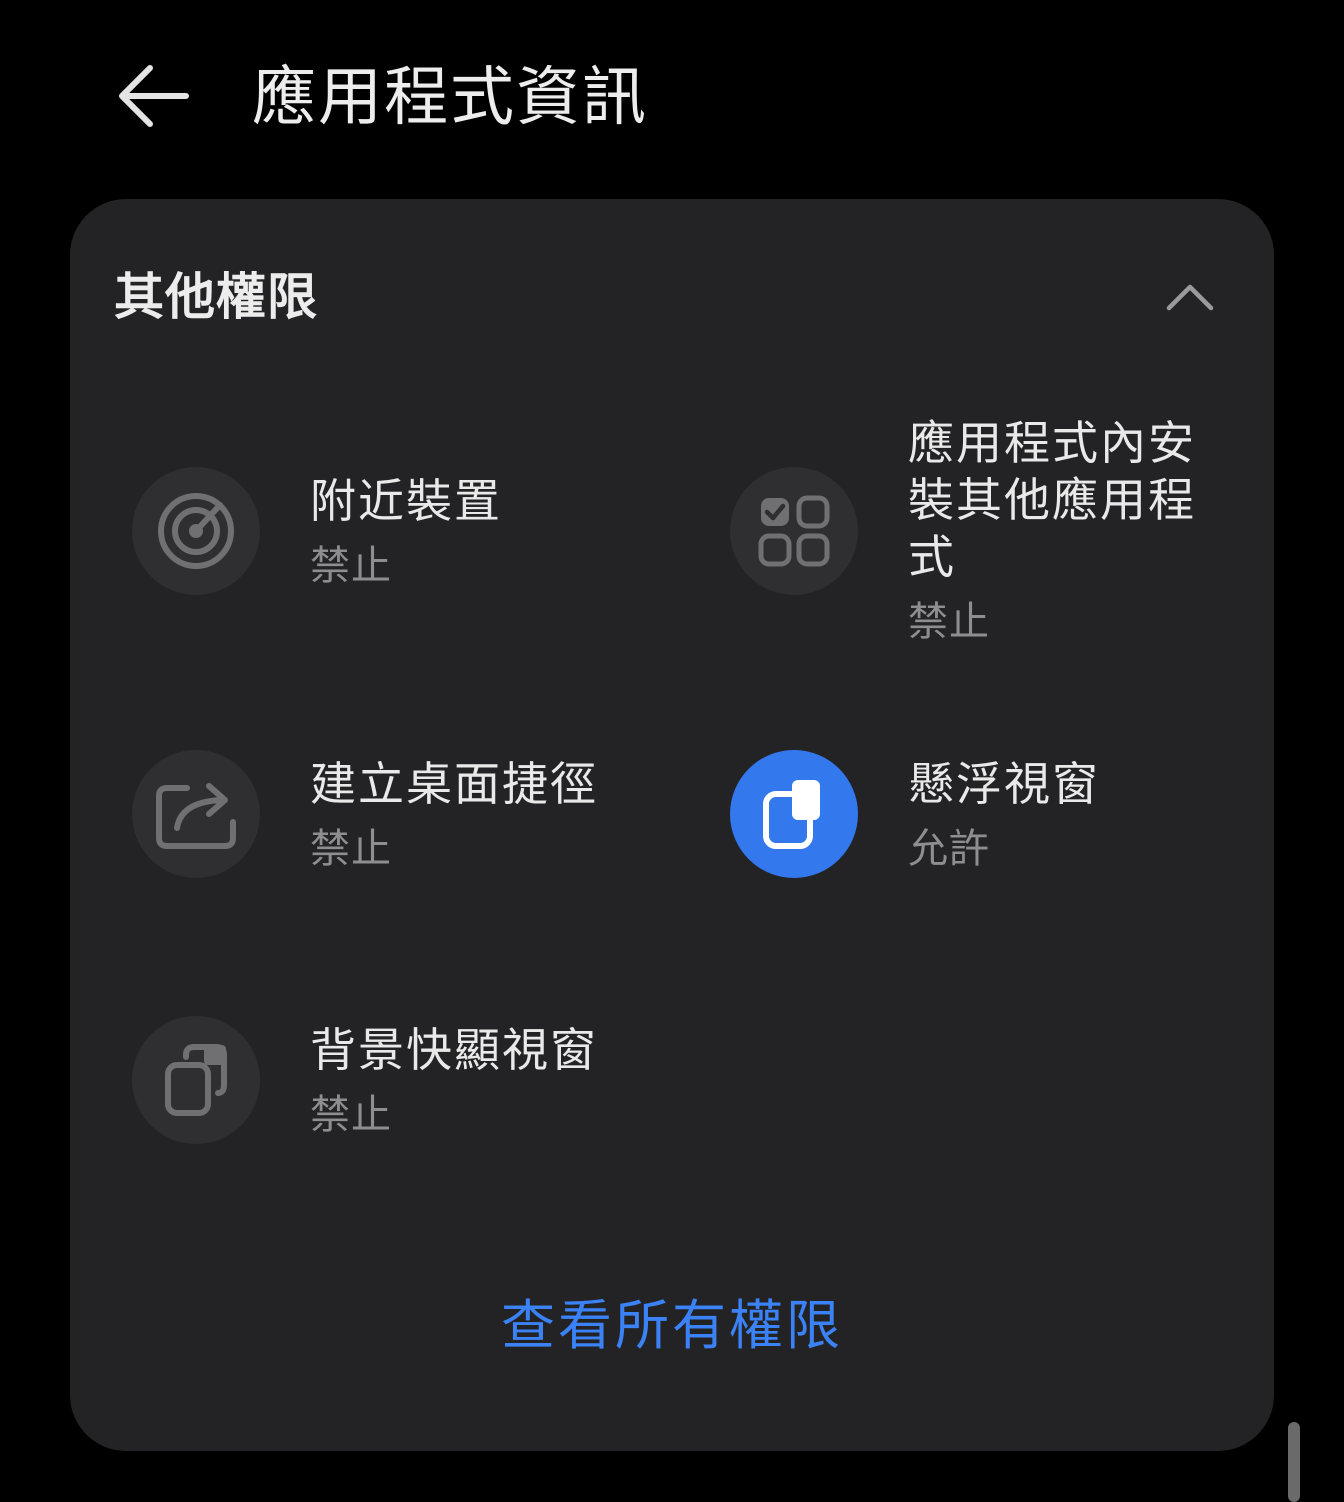 The image size is (1344, 1502). I want to click on page-title: 應用程式資訊, so click(450, 98).